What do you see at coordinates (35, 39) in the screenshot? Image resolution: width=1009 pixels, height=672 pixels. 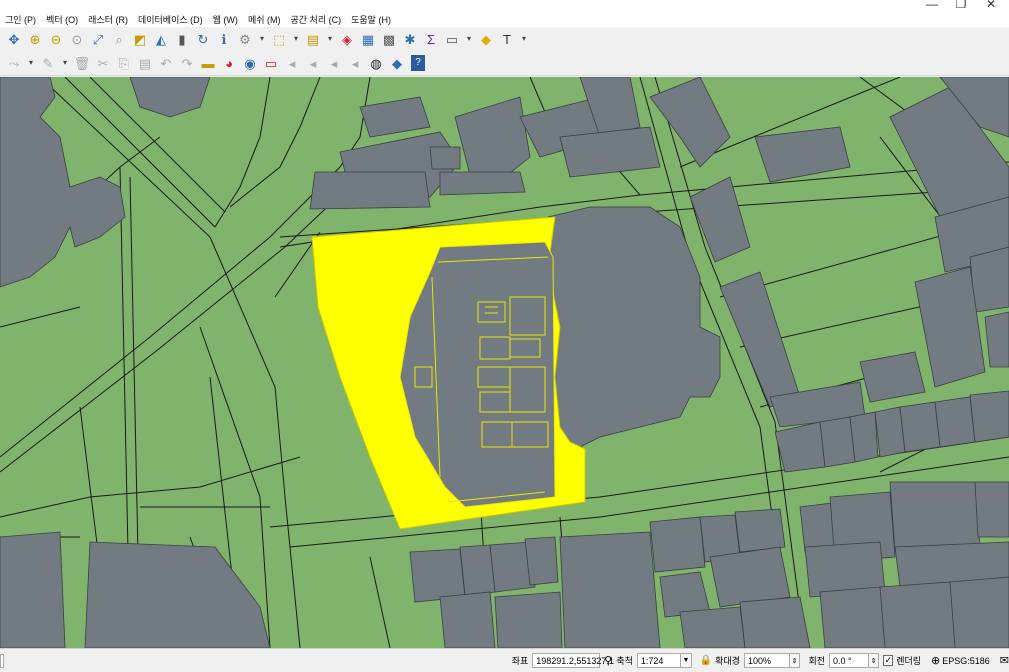 I see `zoom-in-icon: ⊕` at bounding box center [35, 39].